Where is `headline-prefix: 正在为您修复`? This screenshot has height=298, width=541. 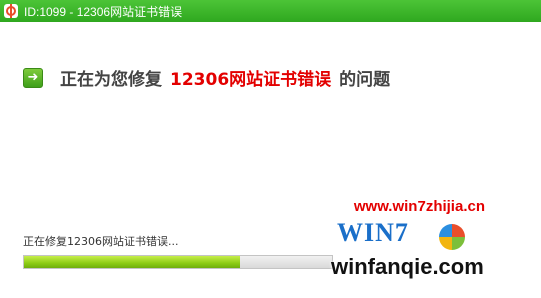
headline-prefix: 正在为您修复 is located at coordinates (111, 80).